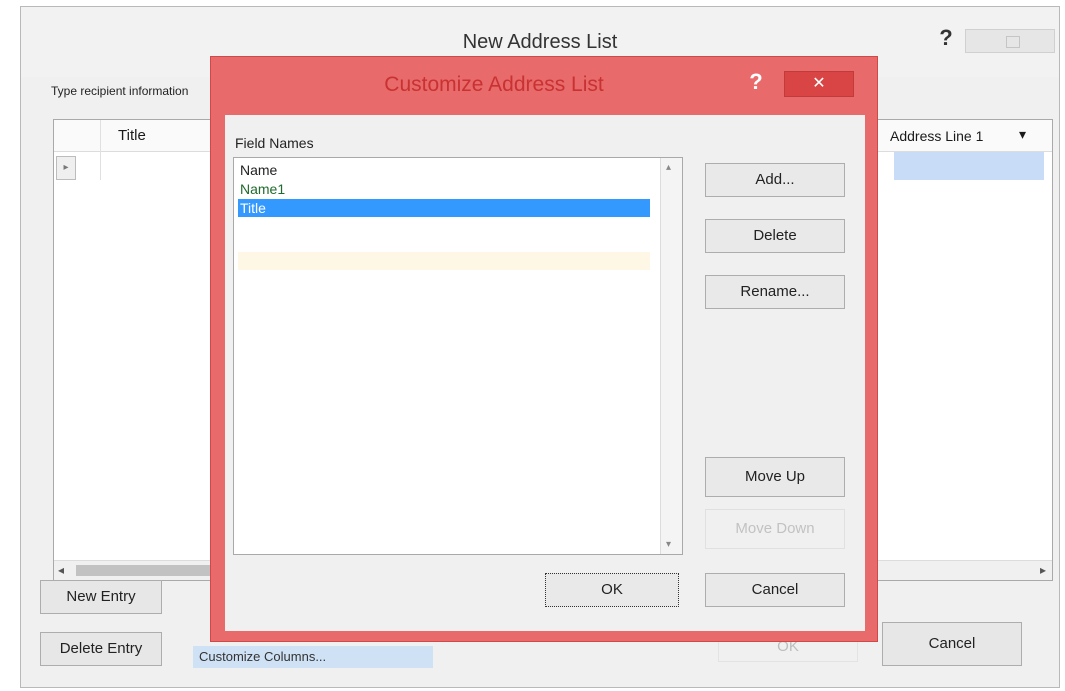 The image size is (1065, 691). Describe the element at coordinates (61, 570) in the screenshot. I see `scroll-left-icon: ◂` at that location.